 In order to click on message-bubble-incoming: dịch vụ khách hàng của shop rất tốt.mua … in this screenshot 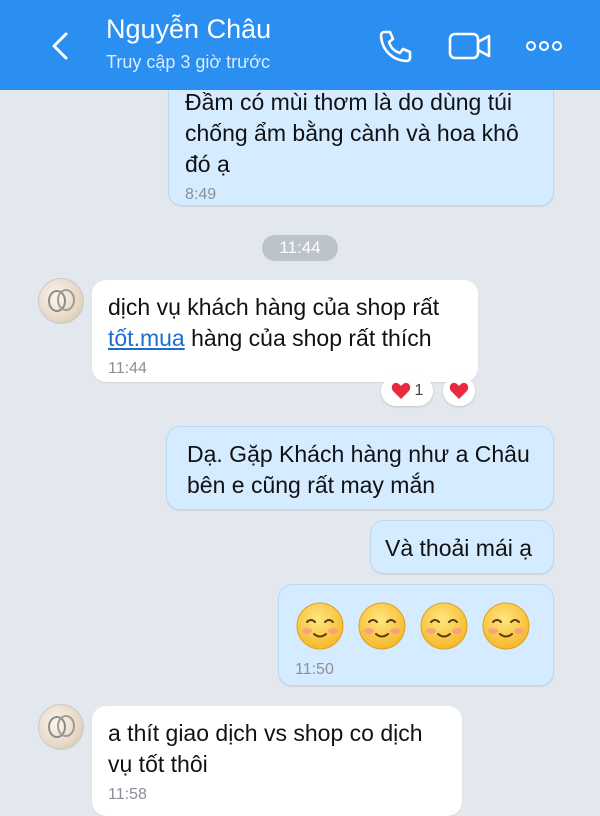, I will do `click(285, 331)`.